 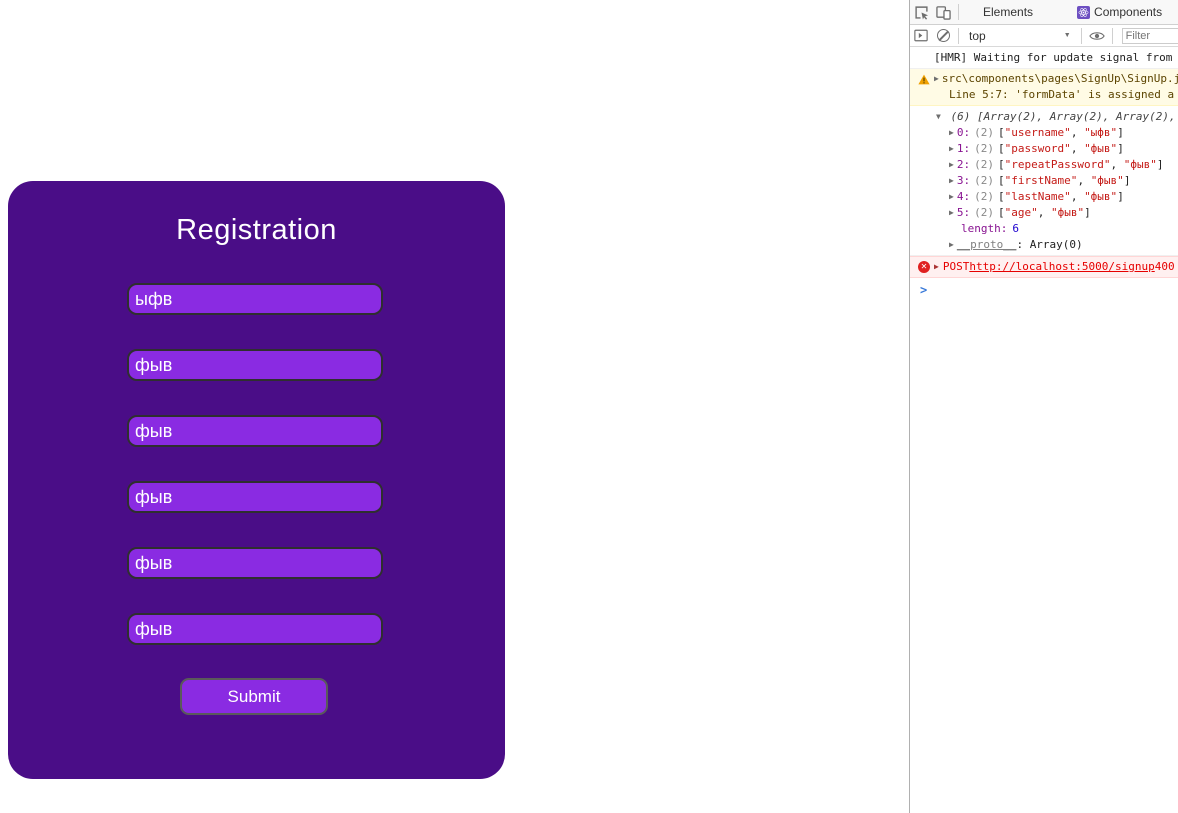 What do you see at coordinates (1020, 212) in the screenshot?
I see `array-entry: ▶ 5: (2) ["age", "фыв"]` at bounding box center [1020, 212].